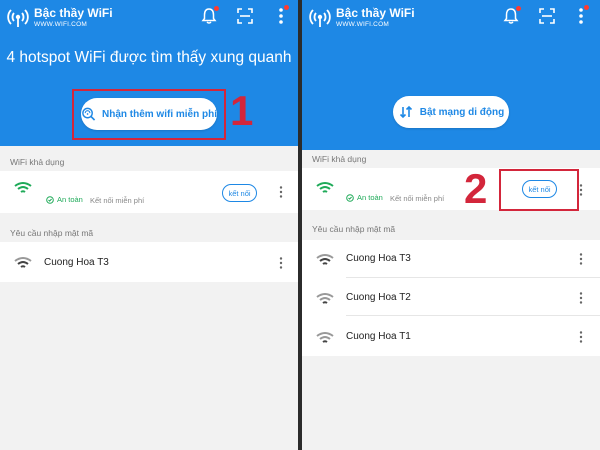 The height and width of the screenshot is (450, 600). I want to click on headline: 4 hotspot WiFi được tìm thấy xung quanh, so click(149, 57).